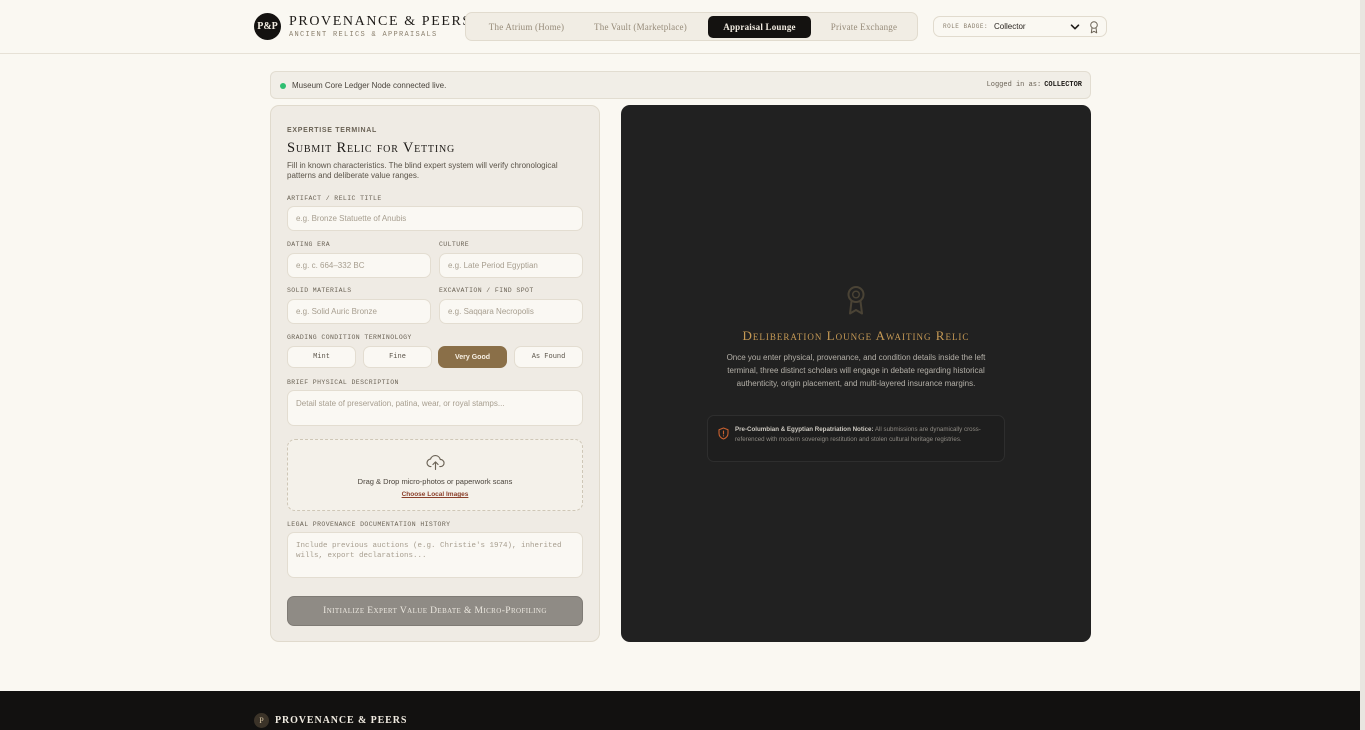 The height and width of the screenshot is (730, 1365). What do you see at coordinates (283, 86) in the screenshot?
I see `status-dot-icon` at bounding box center [283, 86].